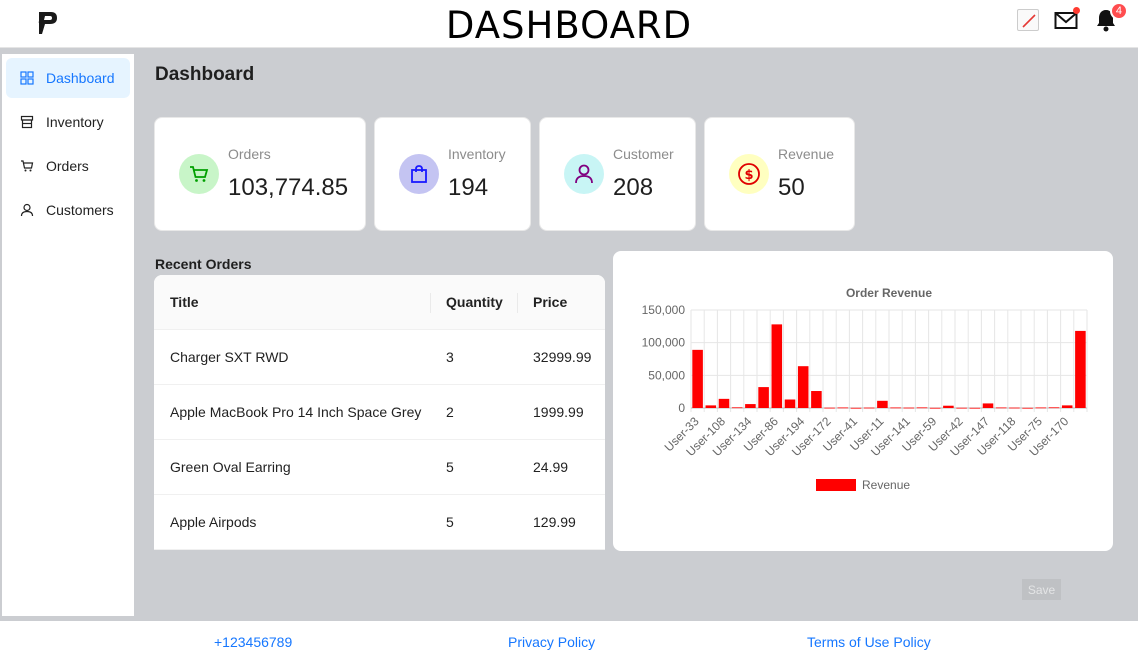  What do you see at coordinates (1118, 11) in the screenshot?
I see `notification-badge: 4` at bounding box center [1118, 11].